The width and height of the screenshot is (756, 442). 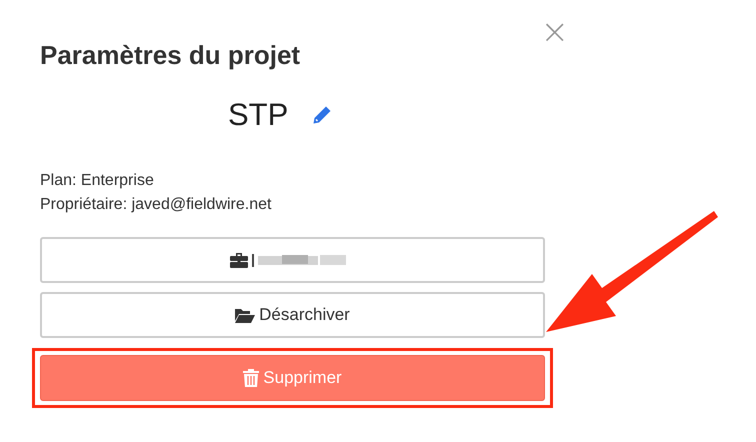 What do you see at coordinates (251, 378) in the screenshot?
I see `trash-icon` at bounding box center [251, 378].